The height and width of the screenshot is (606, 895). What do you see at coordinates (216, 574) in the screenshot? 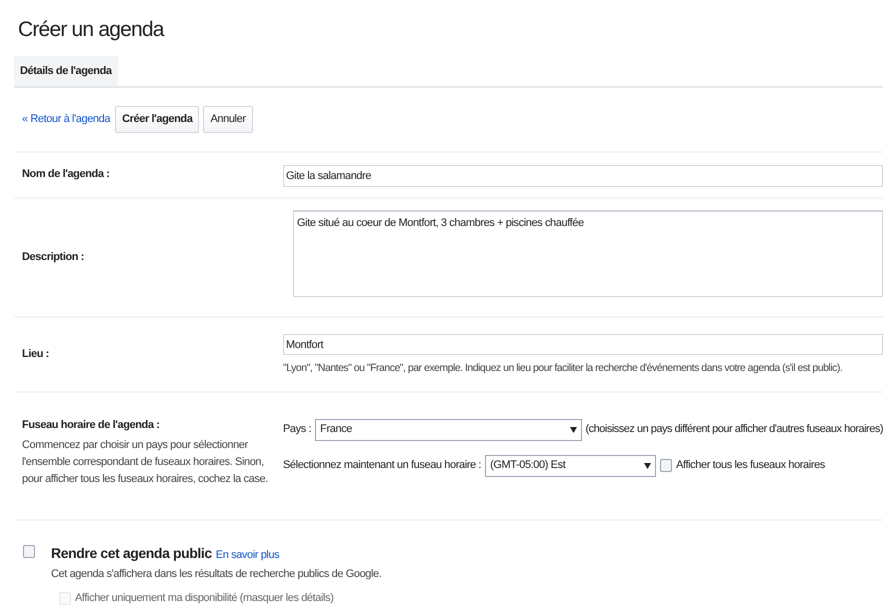
I see `note-text: Cet agenda s'affichera dans les résultats de recherche publics de Google.` at bounding box center [216, 574].